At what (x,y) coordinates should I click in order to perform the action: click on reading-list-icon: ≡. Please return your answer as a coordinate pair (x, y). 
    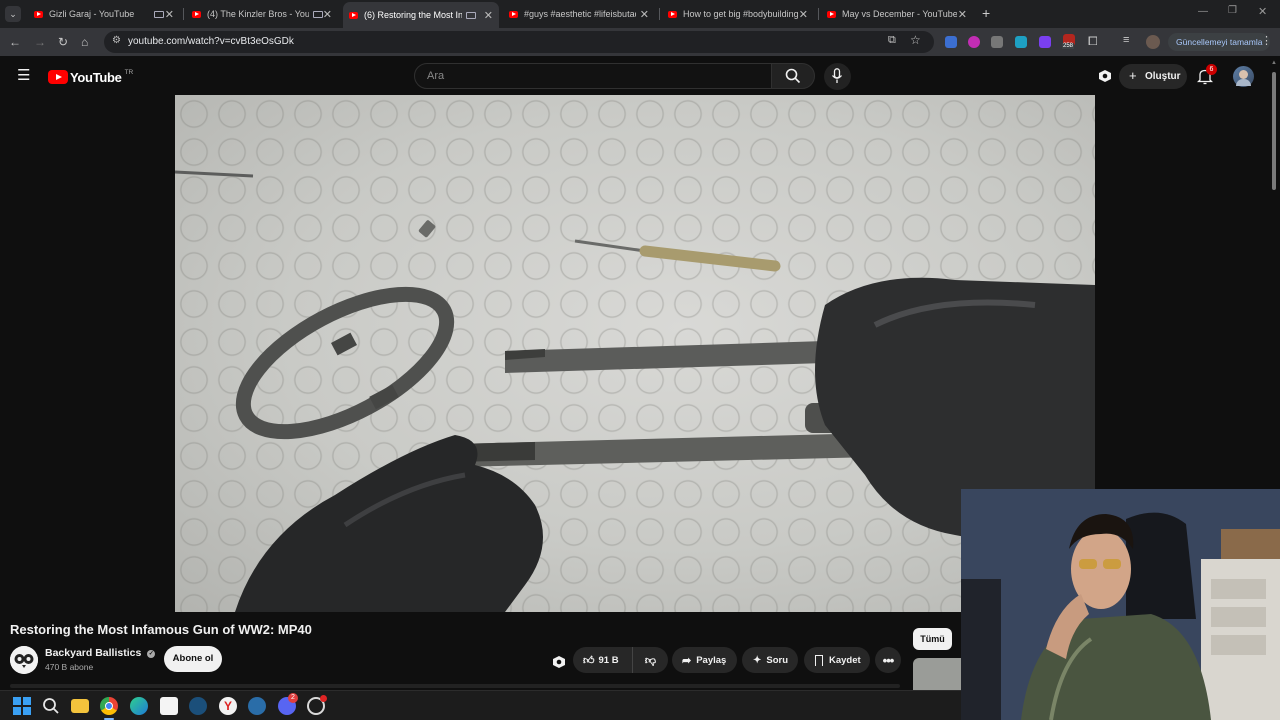
    Looking at the image, I should click on (1126, 40).